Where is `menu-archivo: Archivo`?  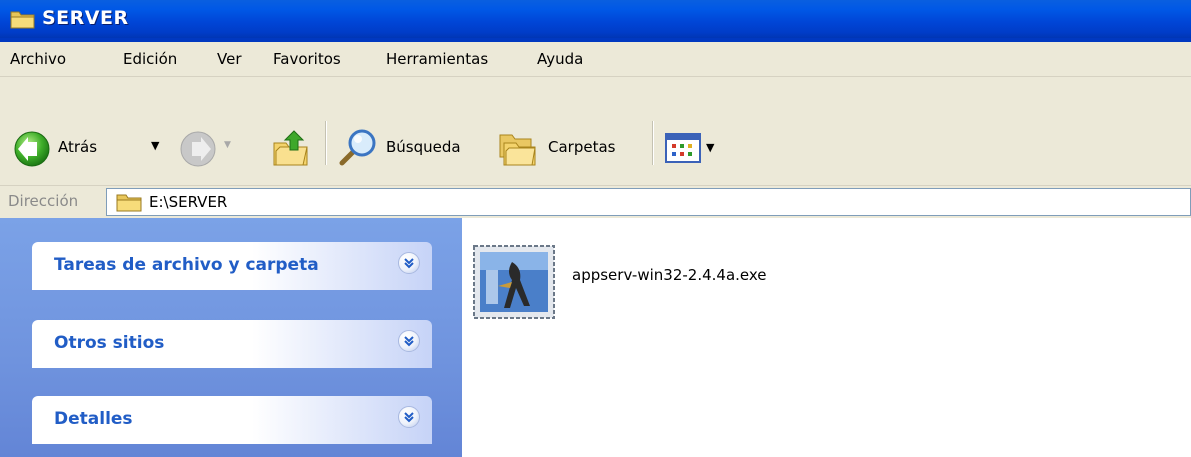
menu-archivo: Archivo is located at coordinates (38, 59).